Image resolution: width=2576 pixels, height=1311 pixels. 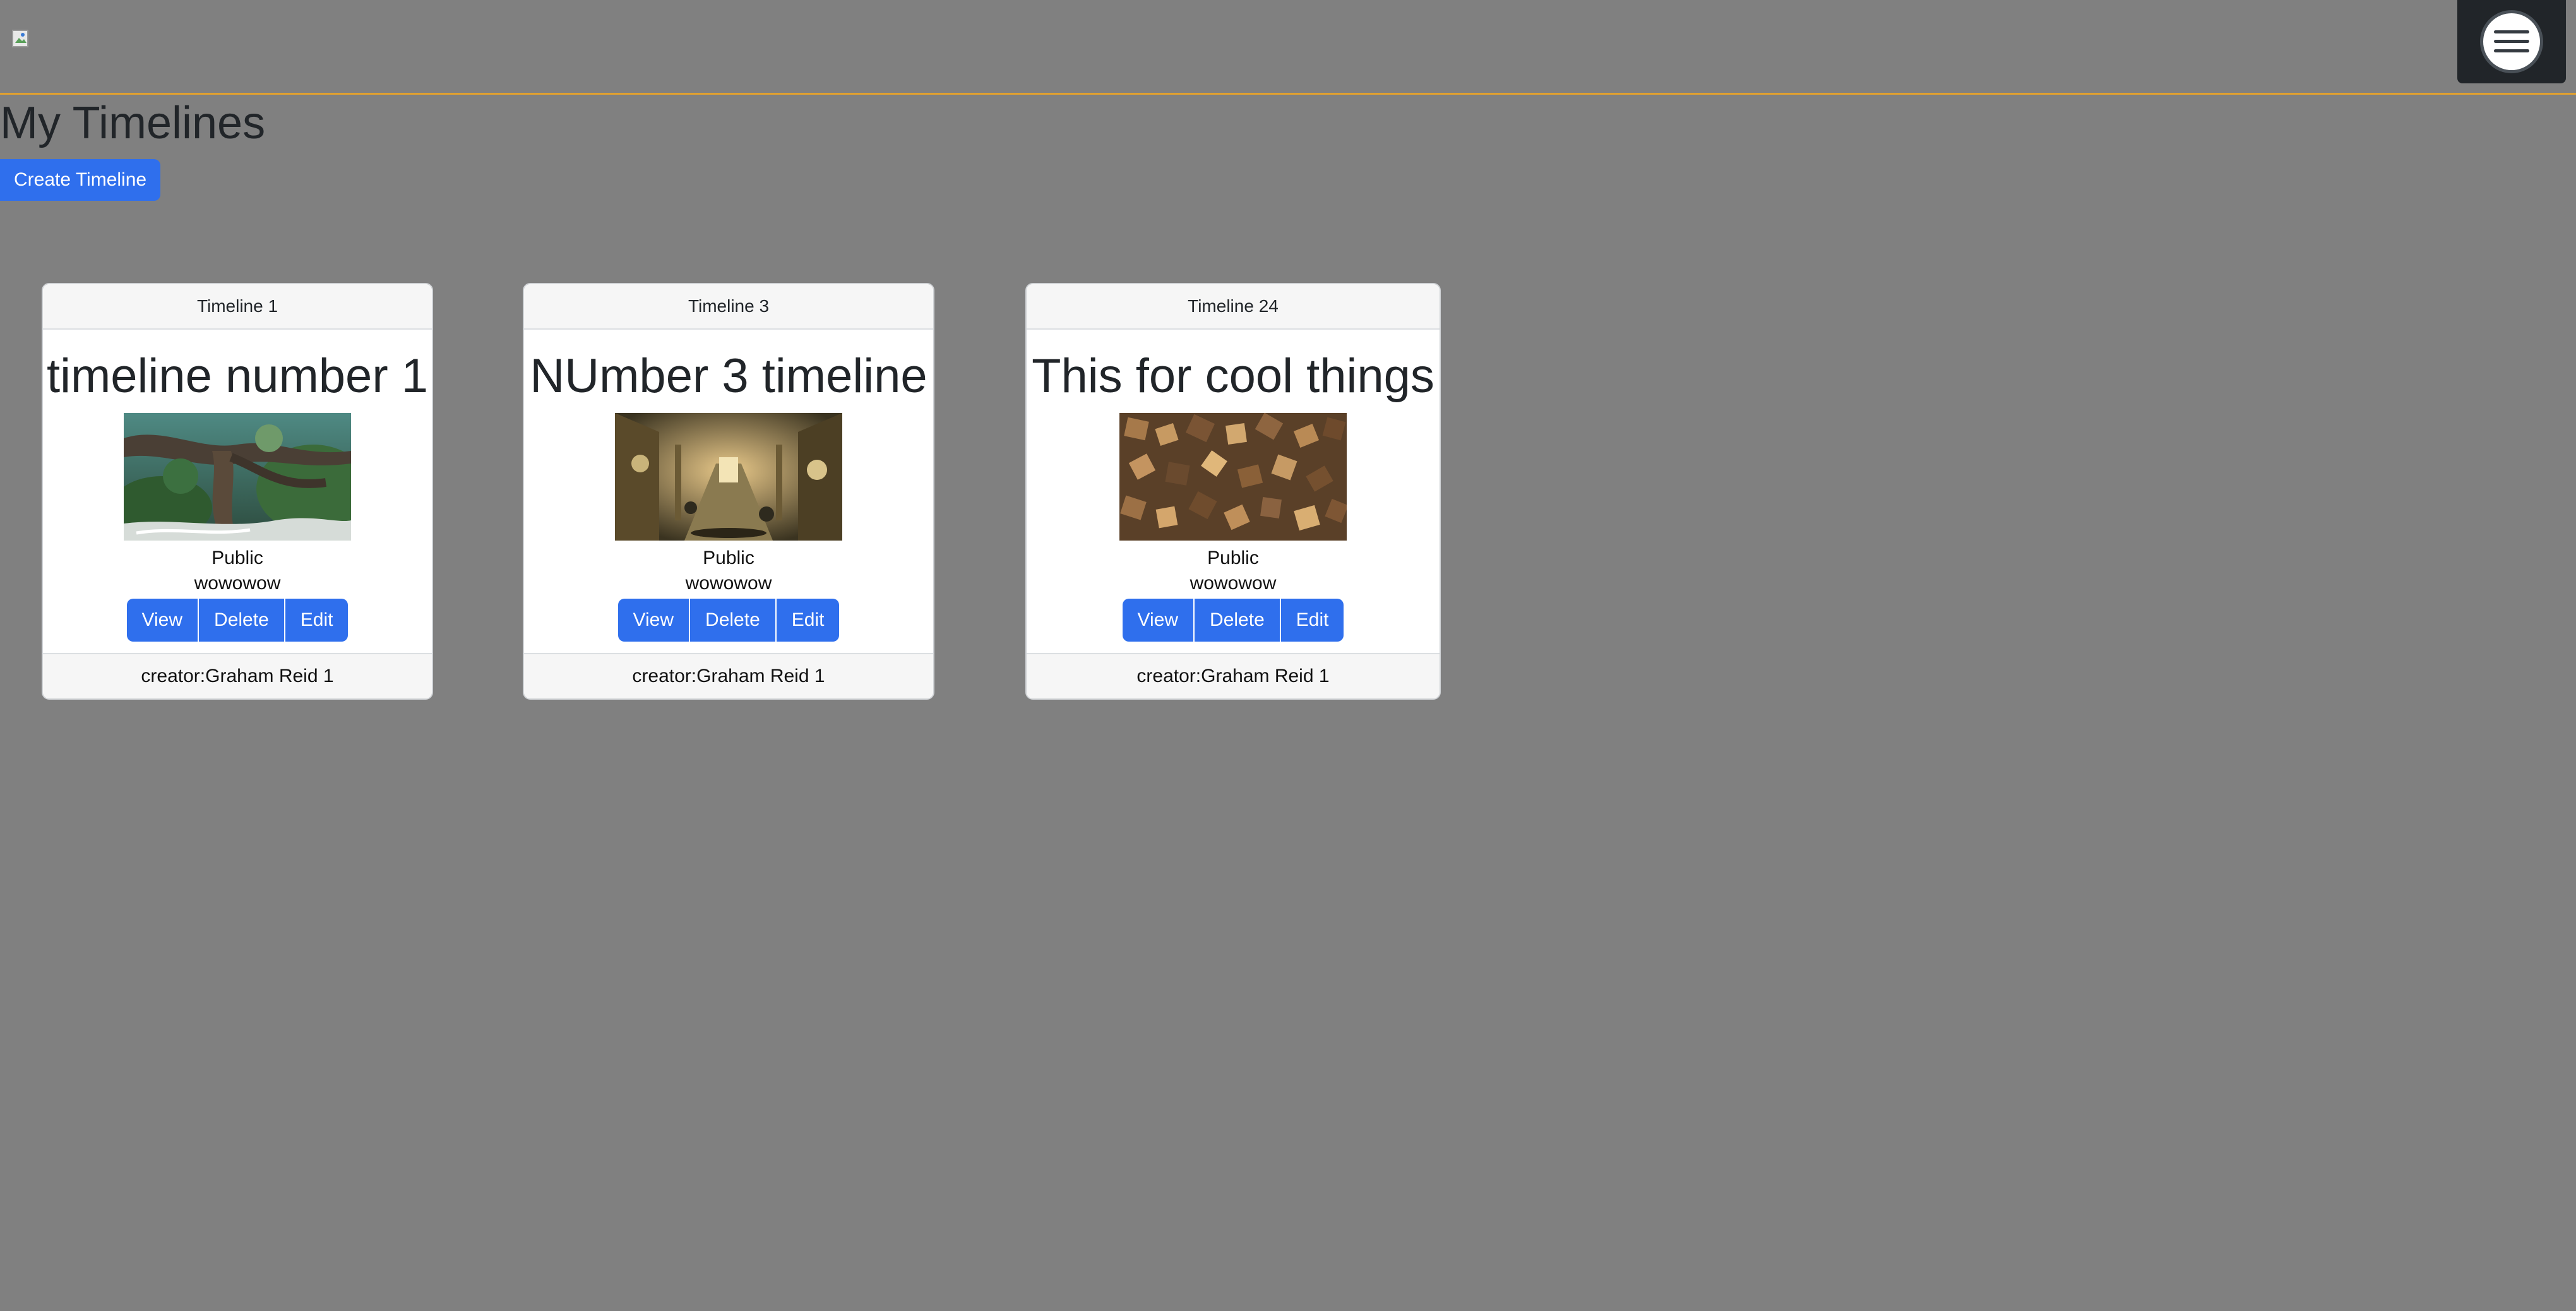 I want to click on menu-toggle-container, so click(x=2511, y=42).